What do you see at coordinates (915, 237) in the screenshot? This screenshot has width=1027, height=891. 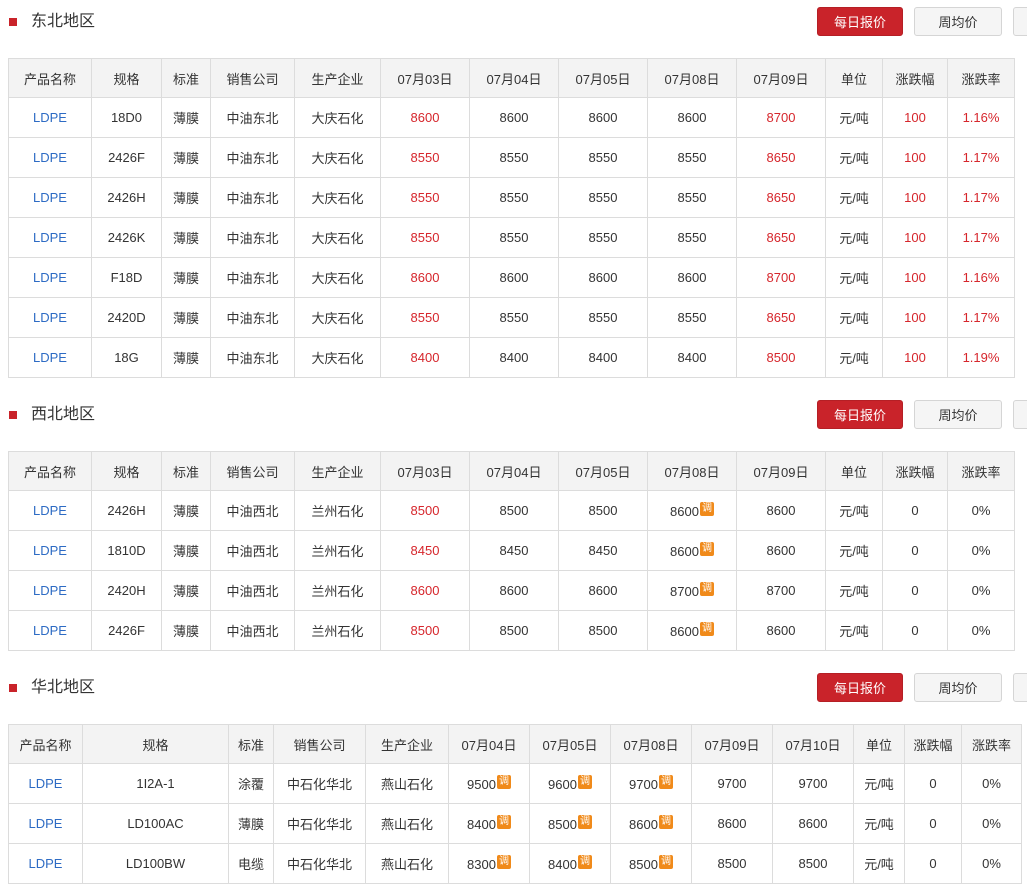 I see `table-cell: 100` at bounding box center [915, 237].